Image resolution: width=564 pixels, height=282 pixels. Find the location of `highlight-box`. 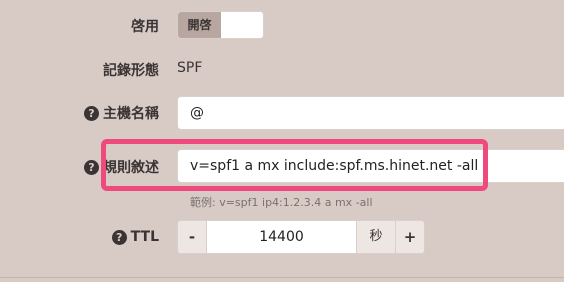

highlight-box is located at coordinates (294, 165).